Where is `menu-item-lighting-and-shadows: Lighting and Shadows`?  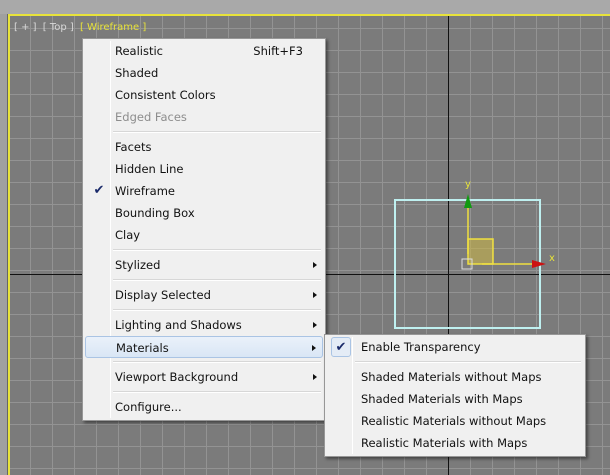
menu-item-lighting-and-shadows: Lighting and Shadows is located at coordinates (204, 325).